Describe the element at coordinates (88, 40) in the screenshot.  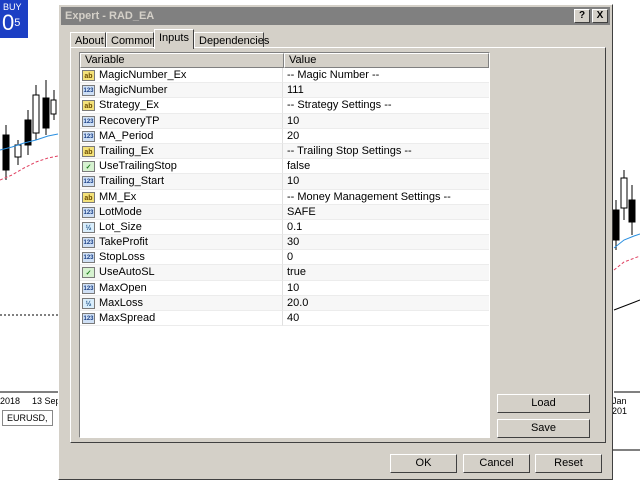
I see `tab-about: About` at that location.